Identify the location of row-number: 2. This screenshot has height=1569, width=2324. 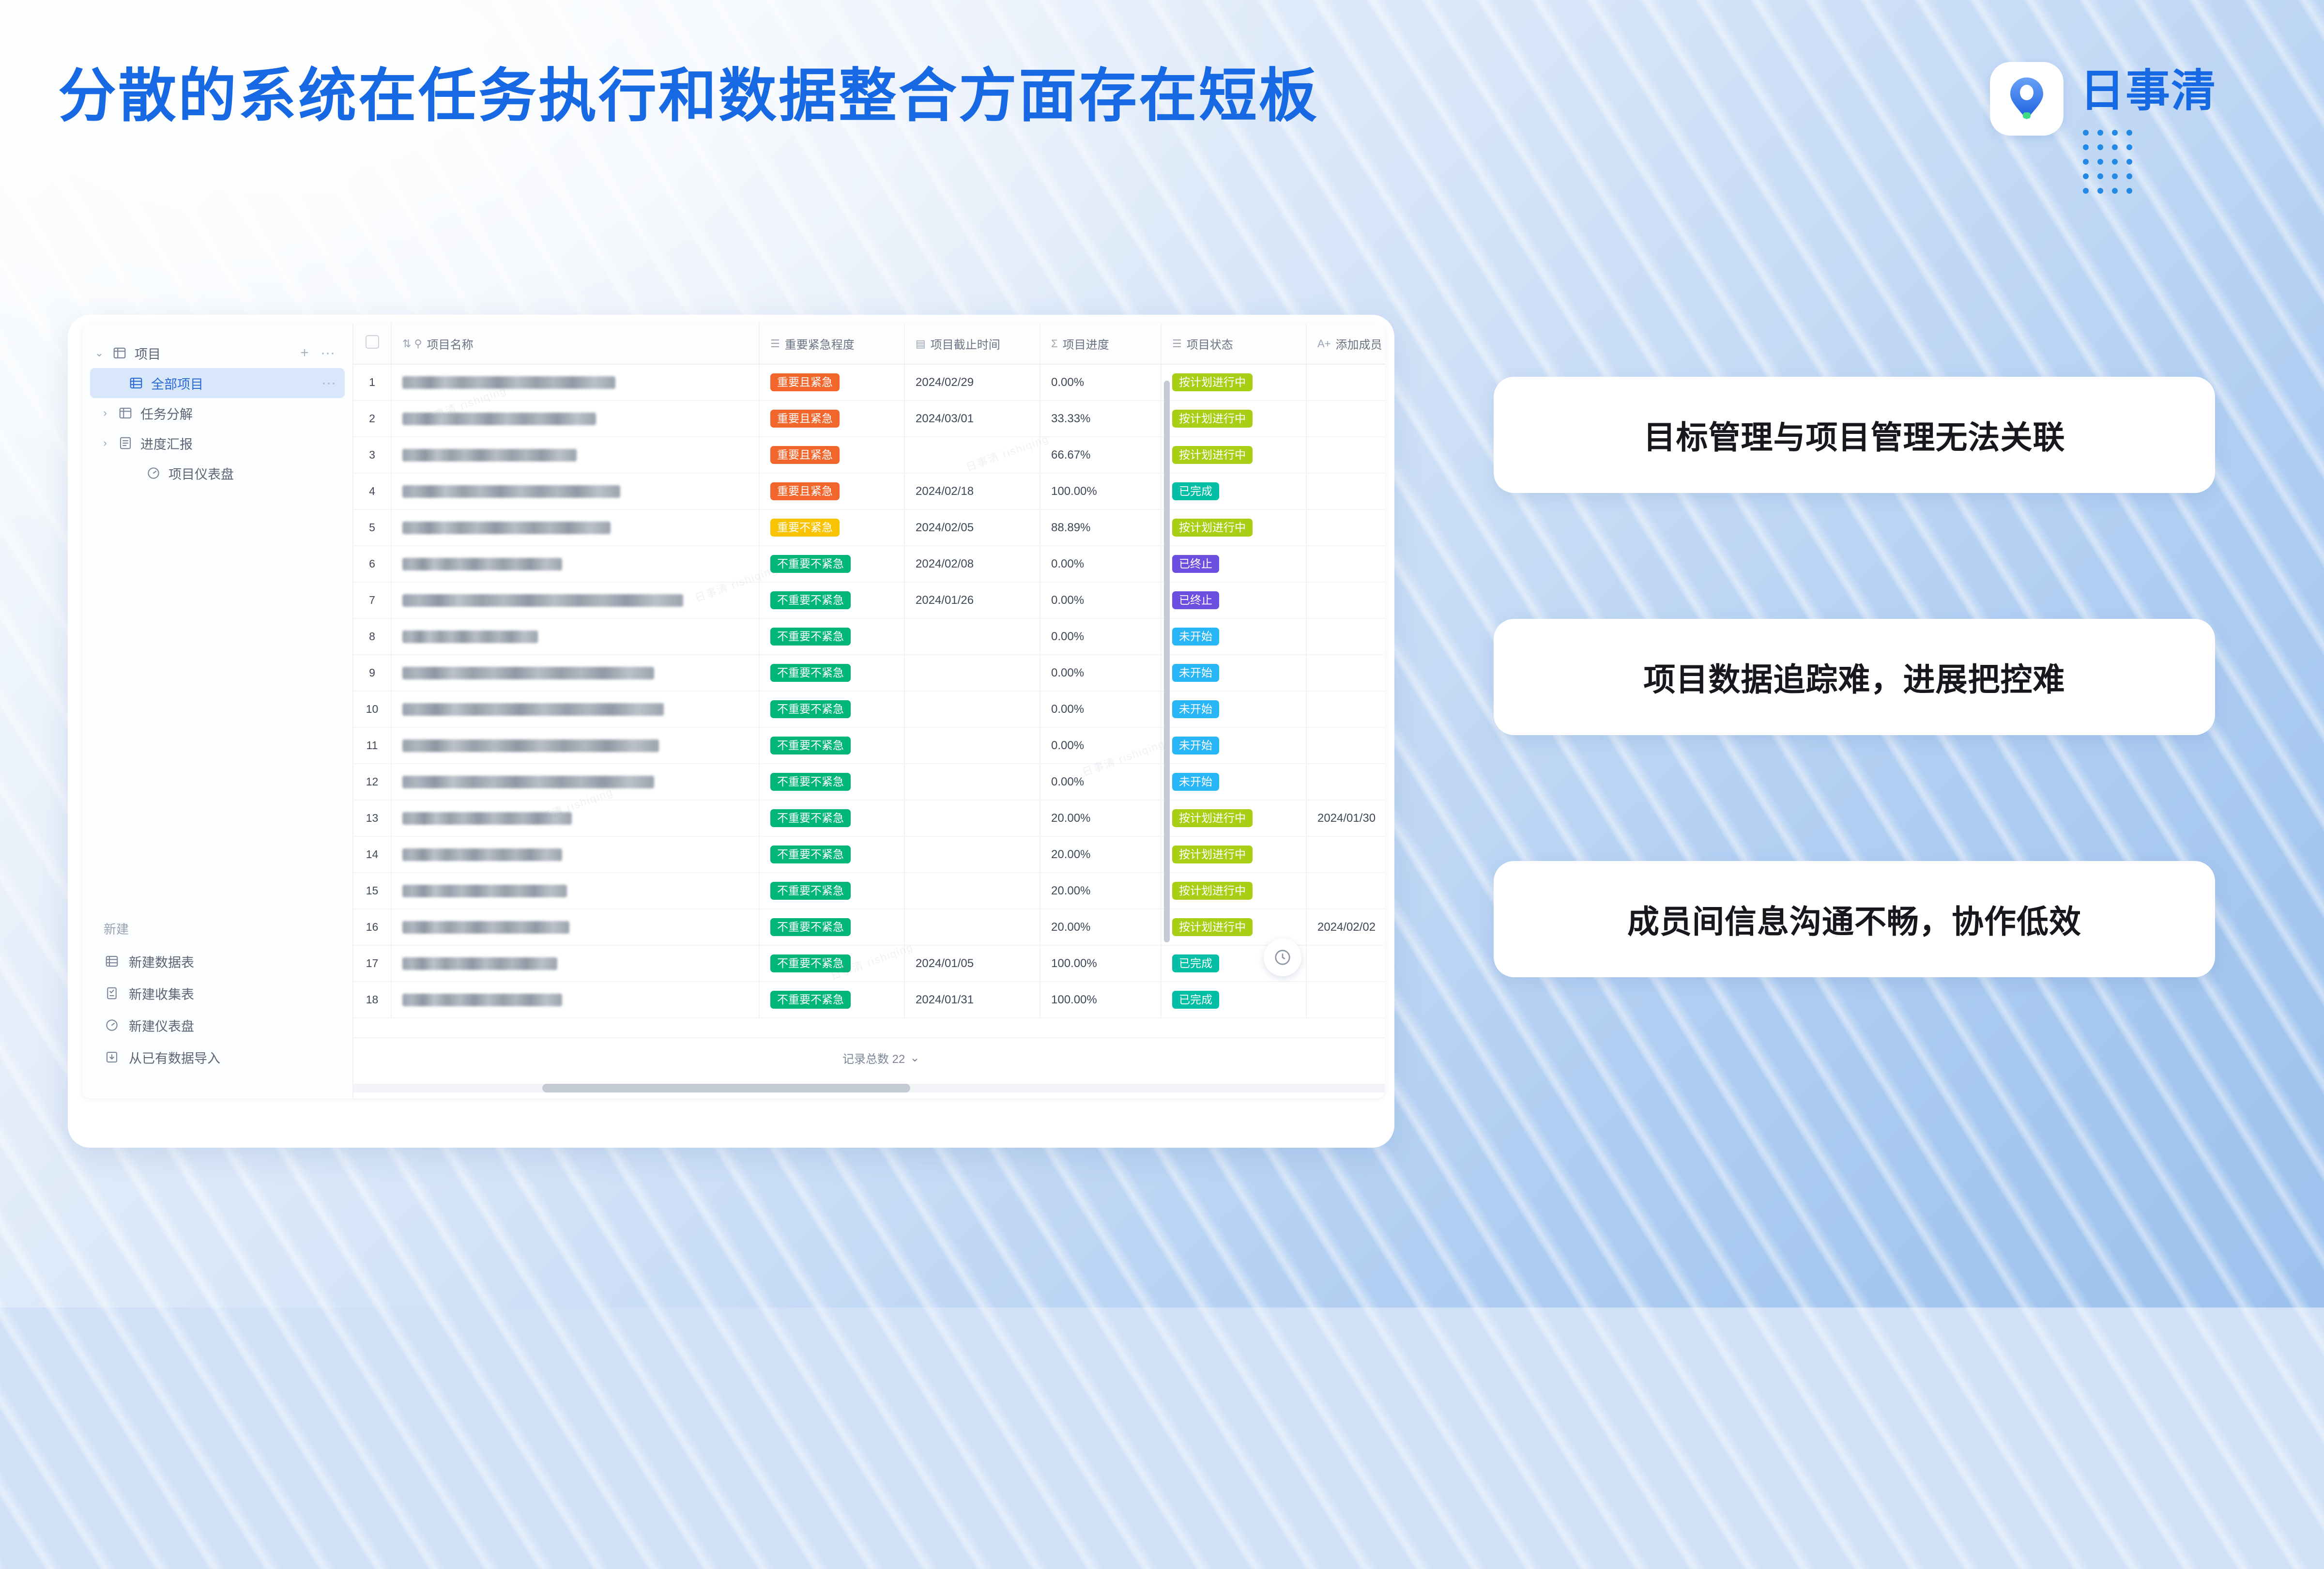
(373, 418).